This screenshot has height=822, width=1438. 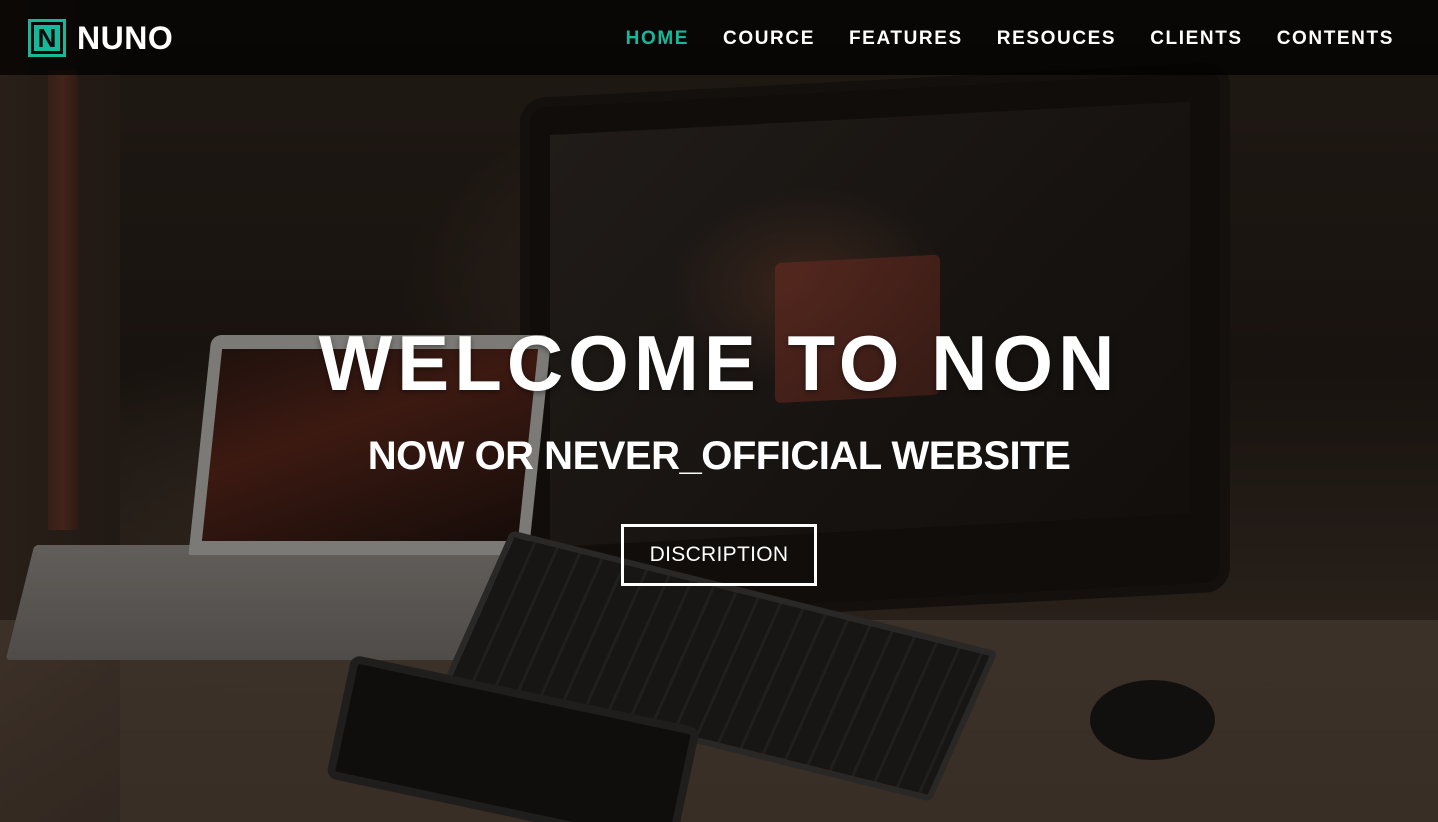 I want to click on nav-item-home: HOME, so click(x=657, y=39).